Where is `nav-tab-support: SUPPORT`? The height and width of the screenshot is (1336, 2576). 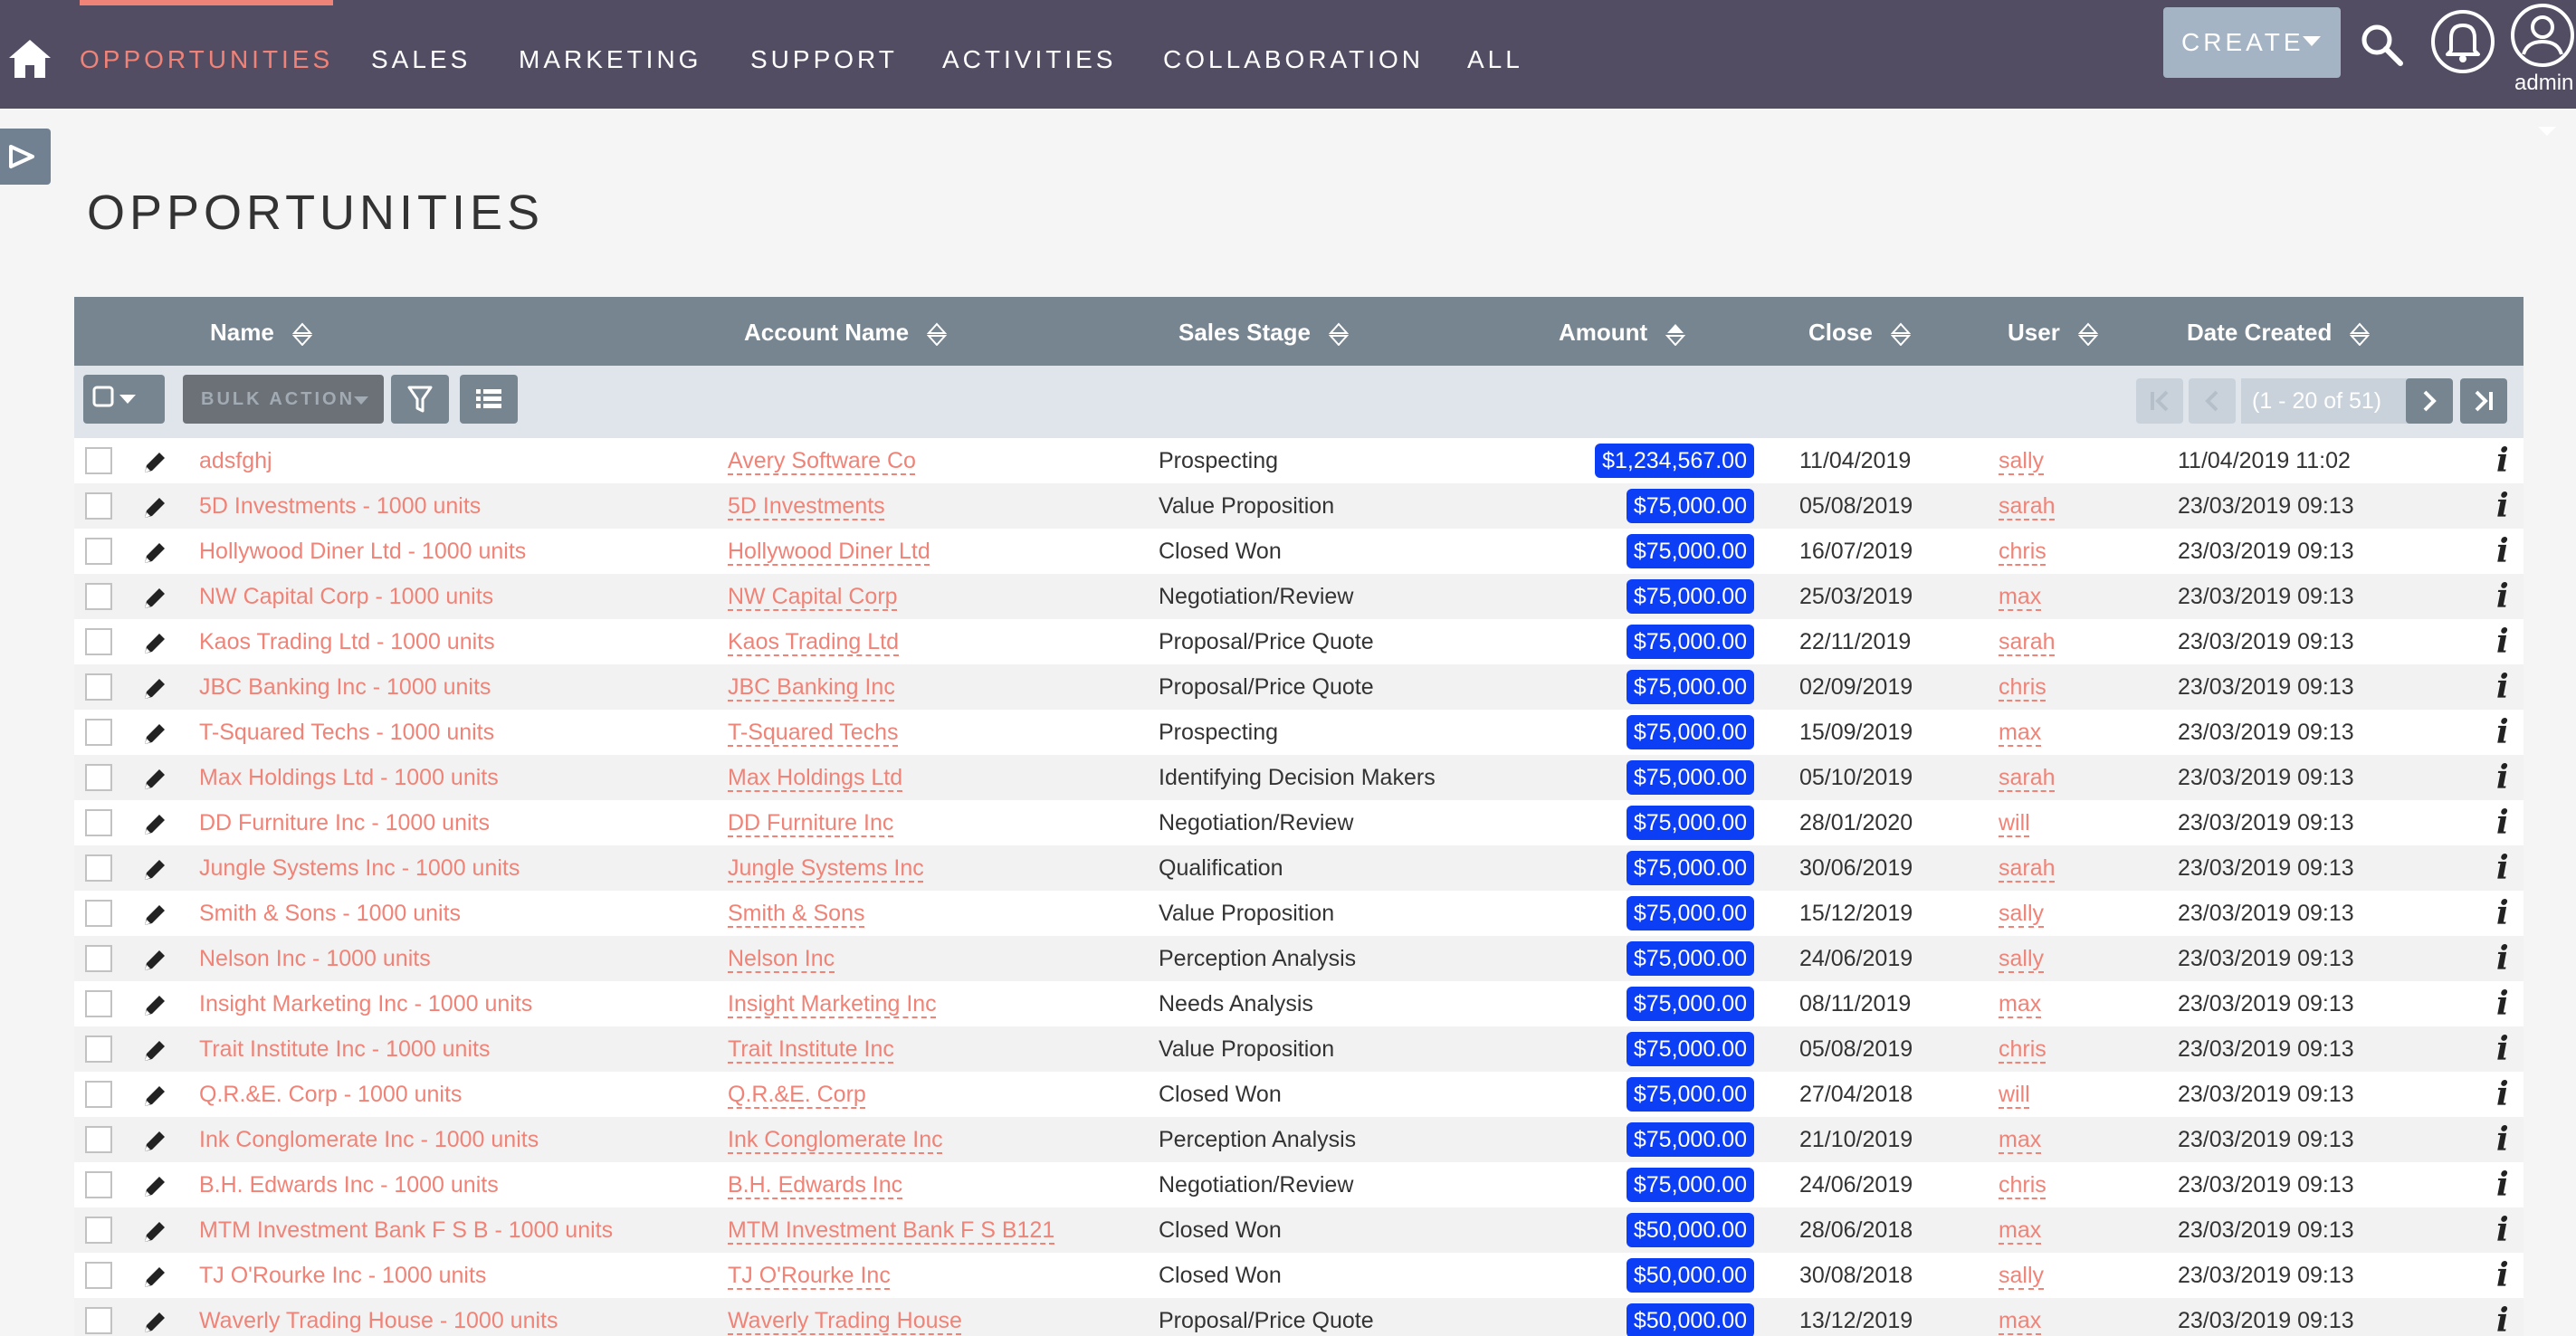
nav-tab-support: SUPPORT is located at coordinates (824, 54).